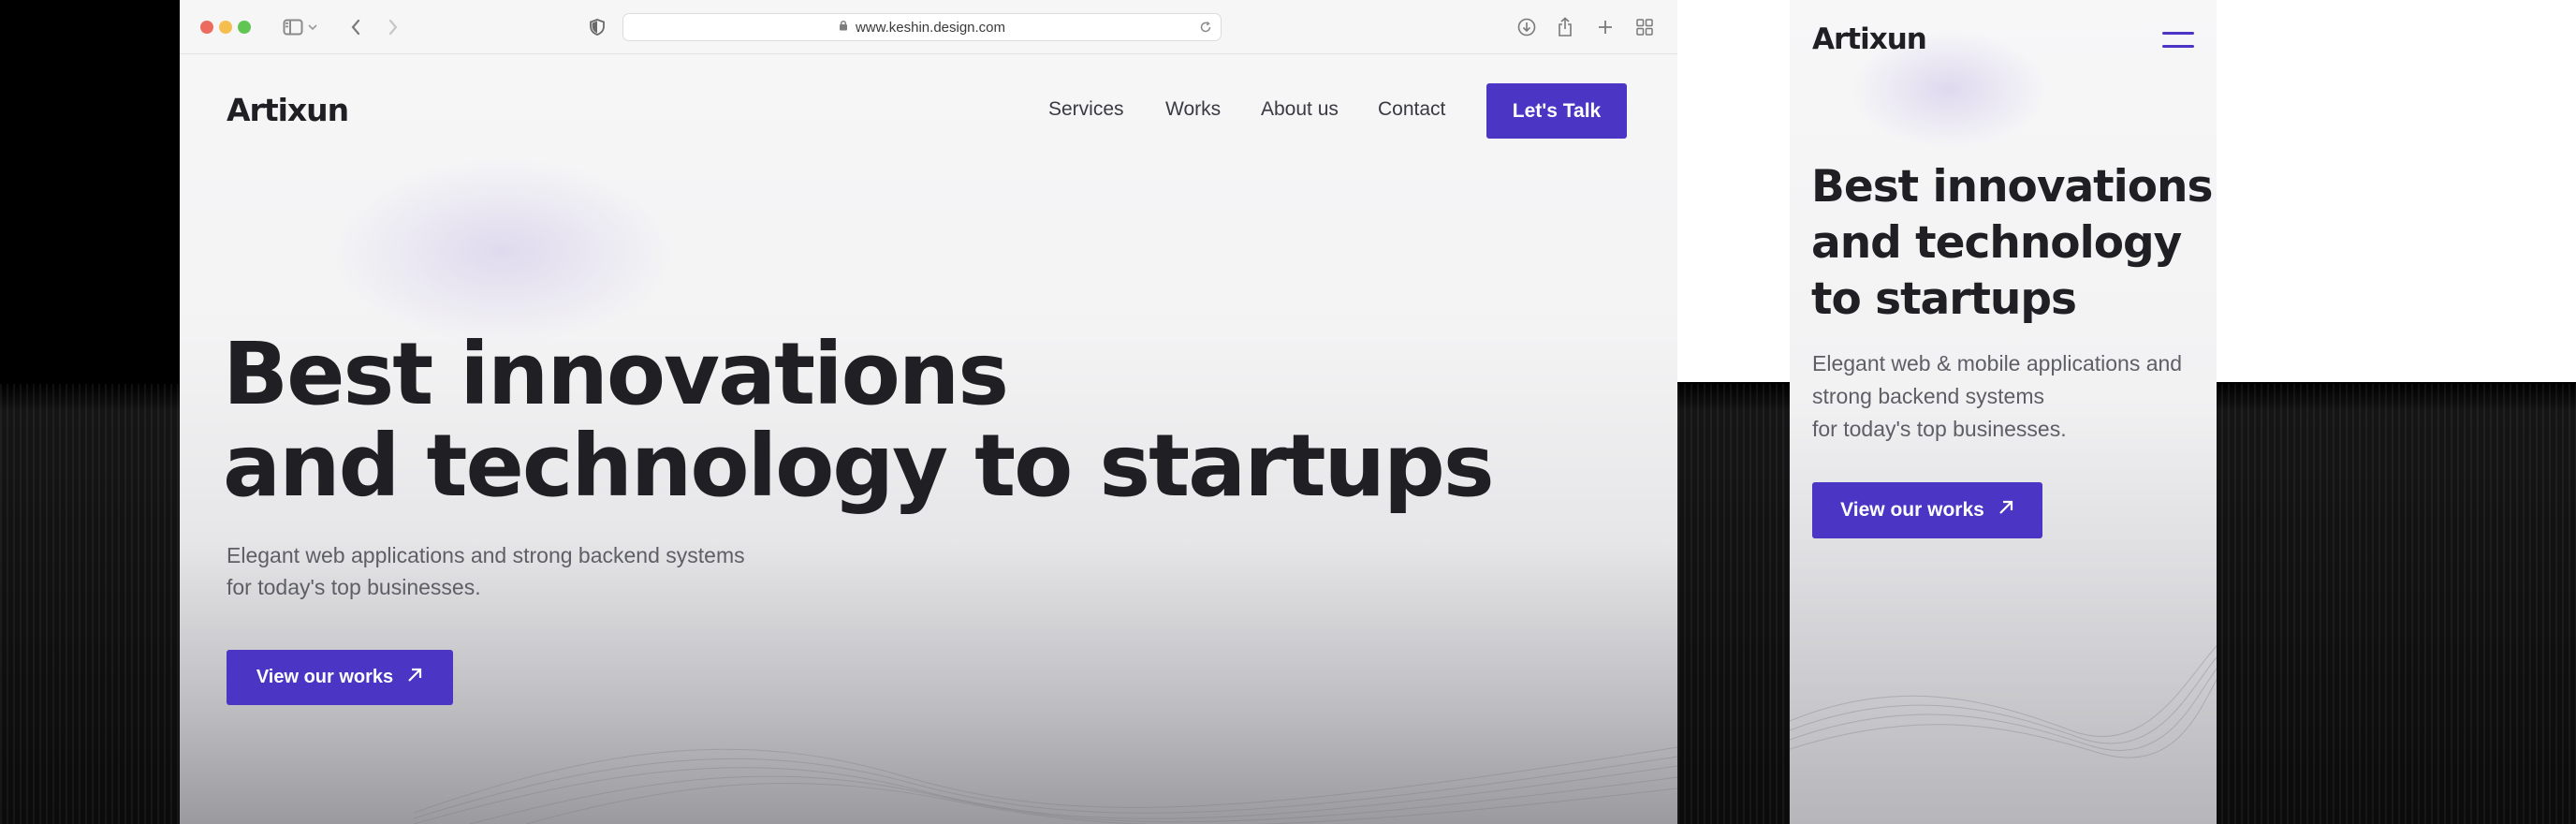 The image size is (2576, 824). I want to click on mobile-hero-subtitle-line-2: strong backend systems, so click(1928, 396).